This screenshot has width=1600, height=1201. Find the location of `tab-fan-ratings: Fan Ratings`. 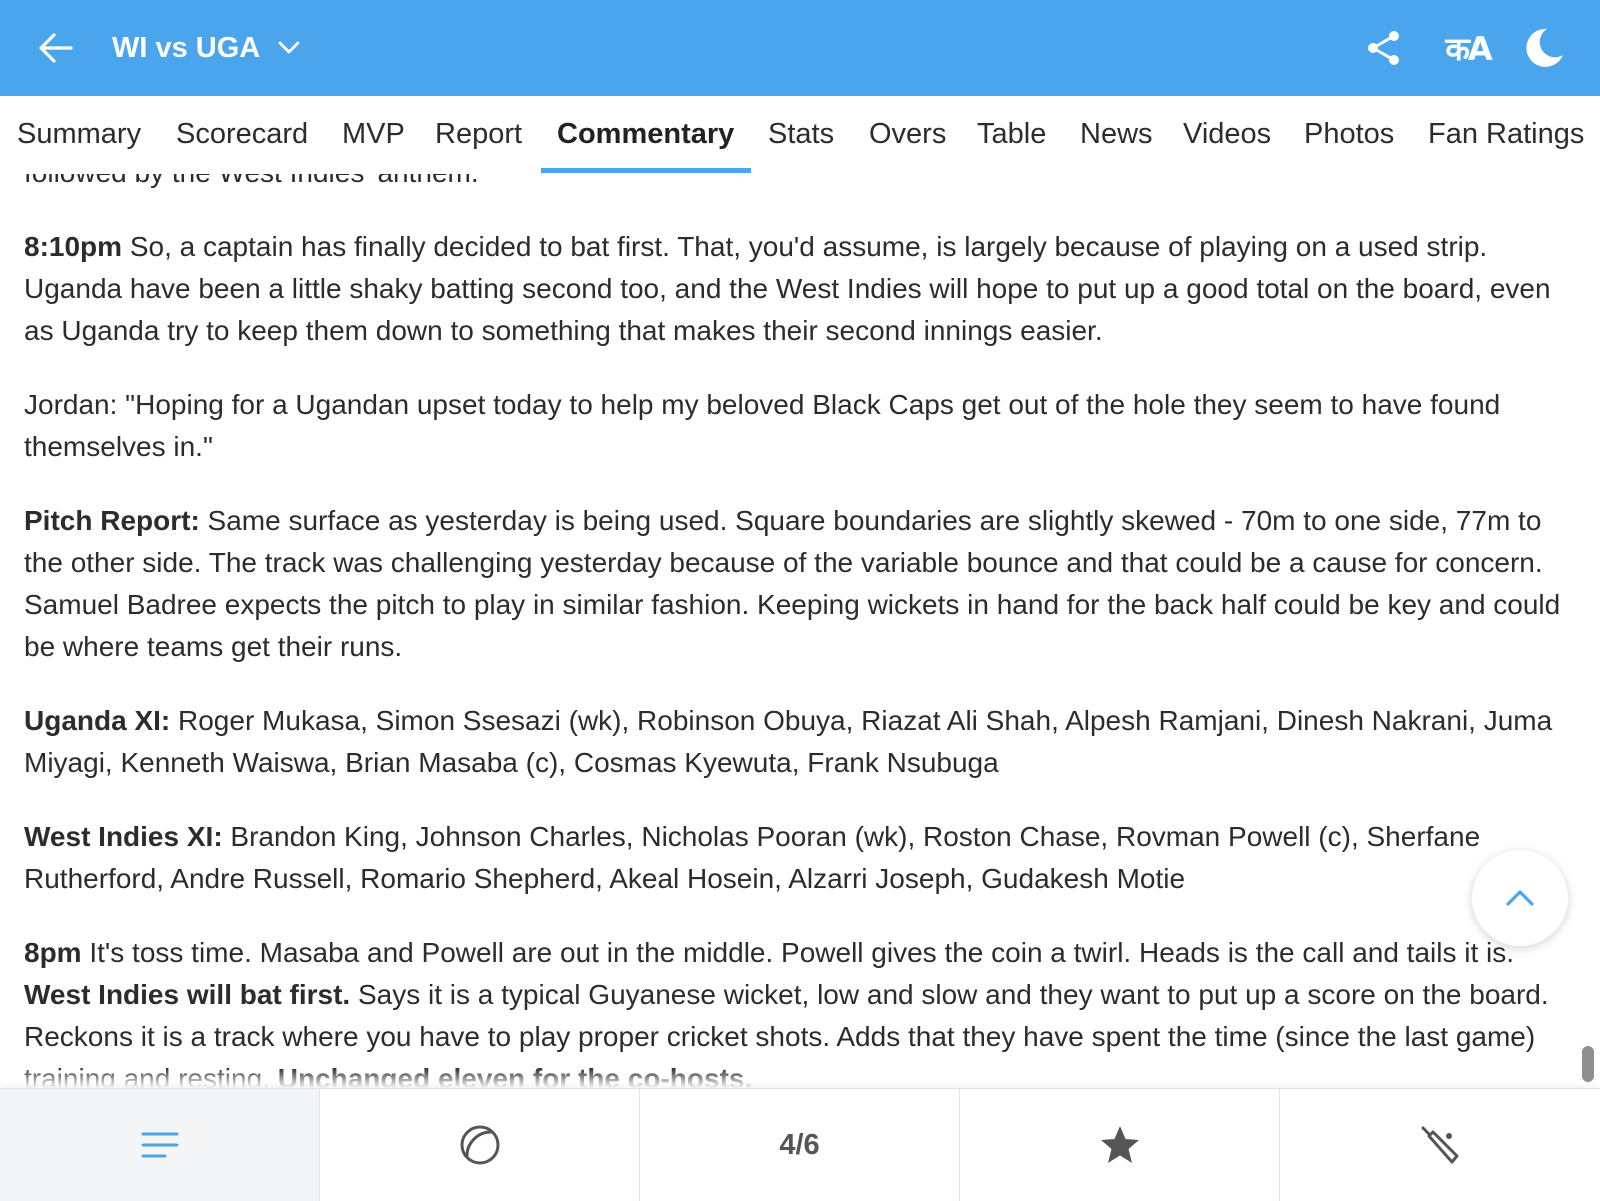

tab-fan-ratings: Fan Ratings is located at coordinates (1506, 134).